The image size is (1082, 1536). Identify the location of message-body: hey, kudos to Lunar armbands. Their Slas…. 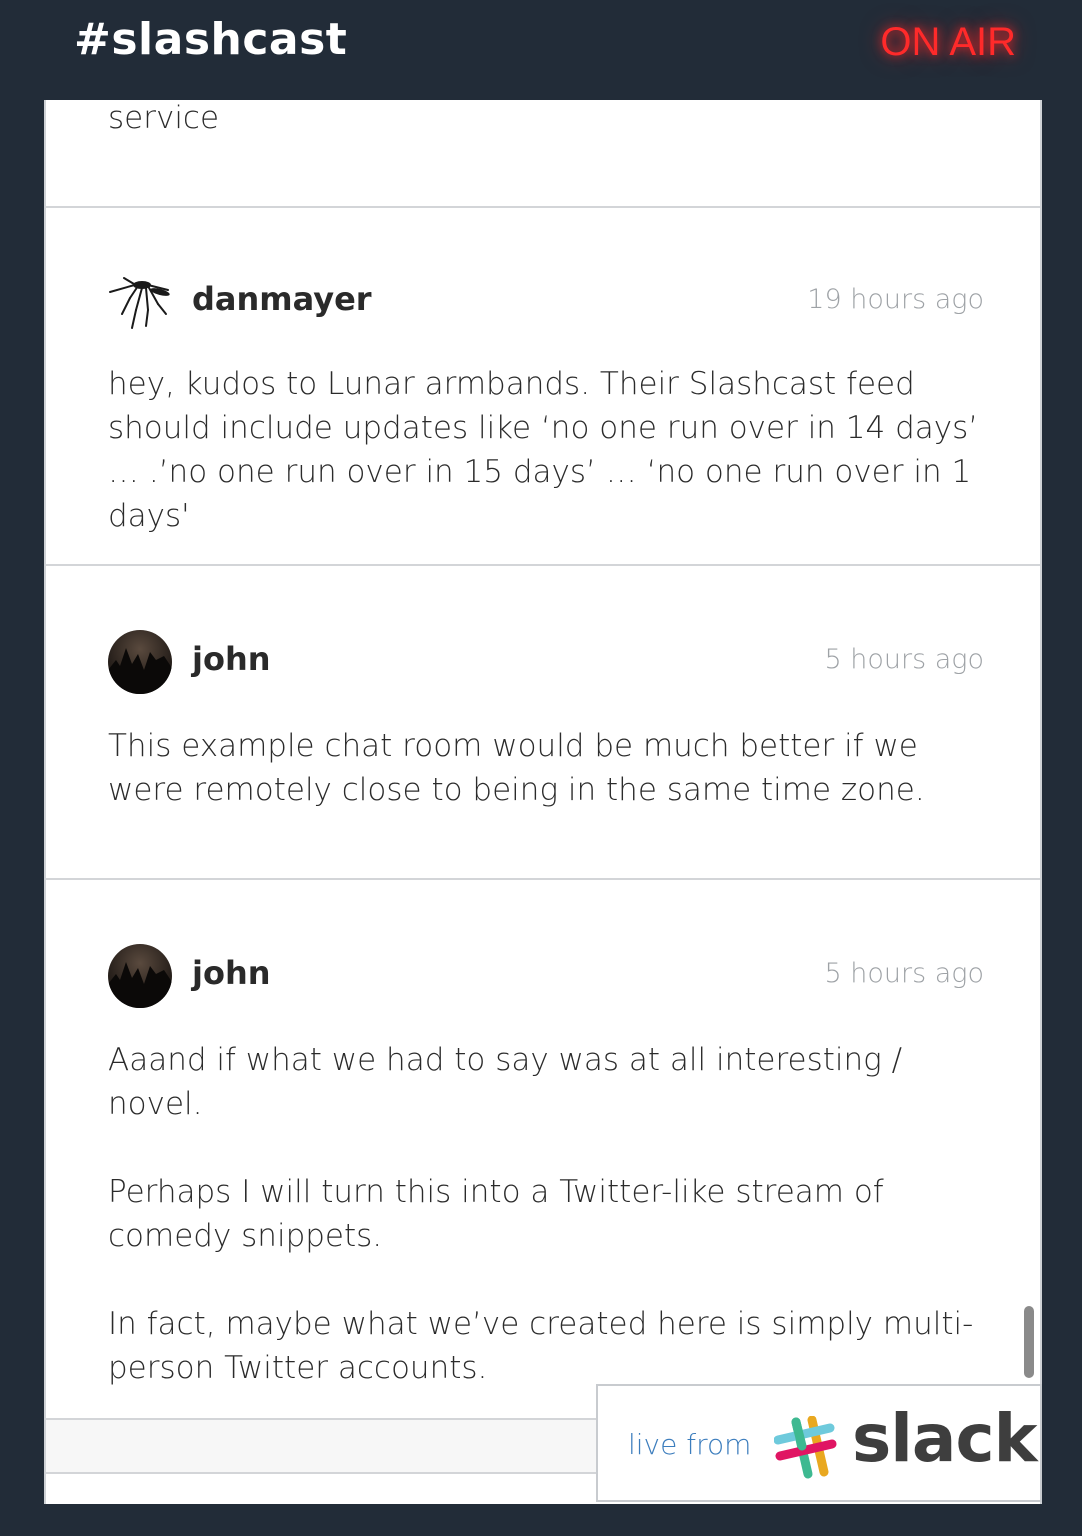
(548, 450).